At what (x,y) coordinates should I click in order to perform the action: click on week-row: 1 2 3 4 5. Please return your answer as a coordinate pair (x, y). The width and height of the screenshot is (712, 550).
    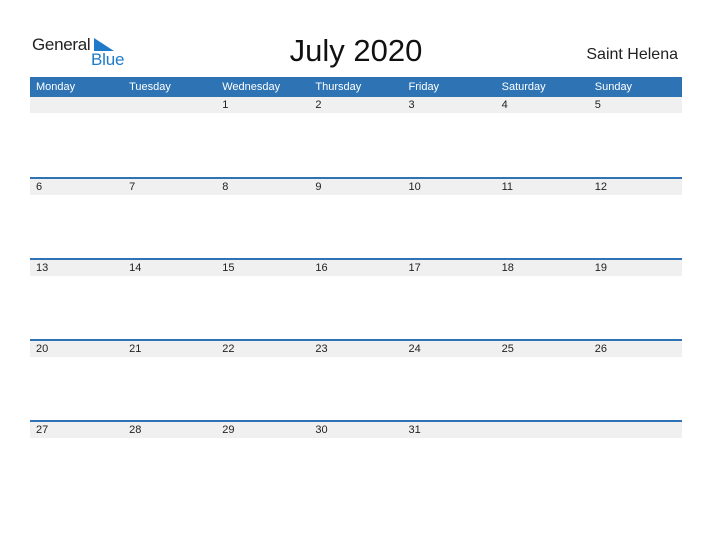
    Looking at the image, I should click on (356, 137).